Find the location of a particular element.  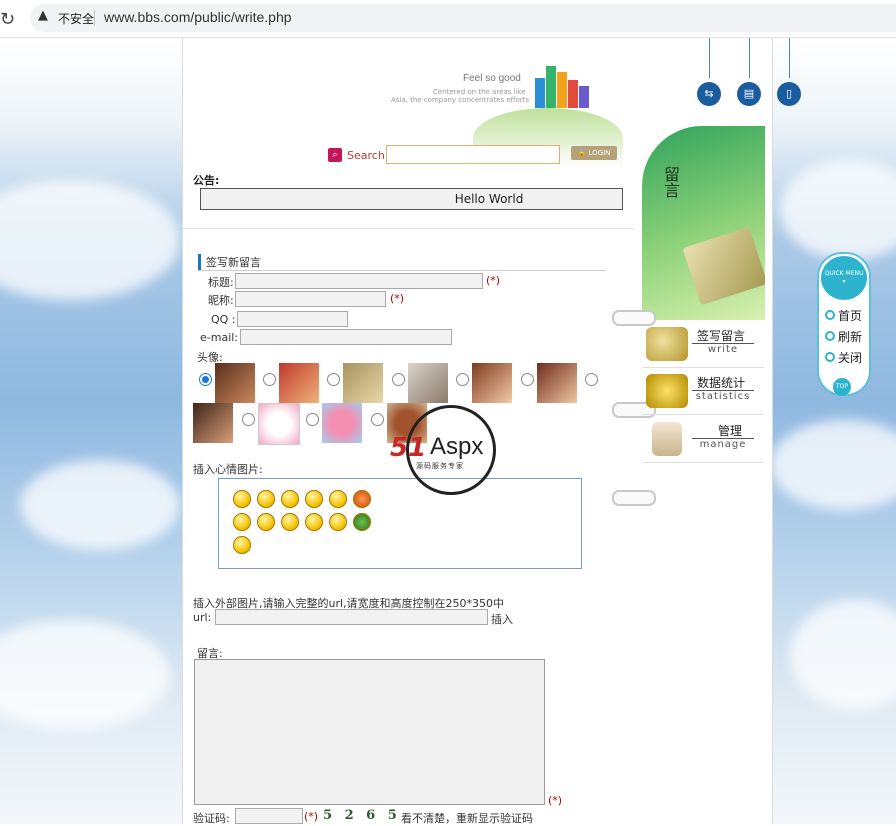

email-input is located at coordinates (346, 337).